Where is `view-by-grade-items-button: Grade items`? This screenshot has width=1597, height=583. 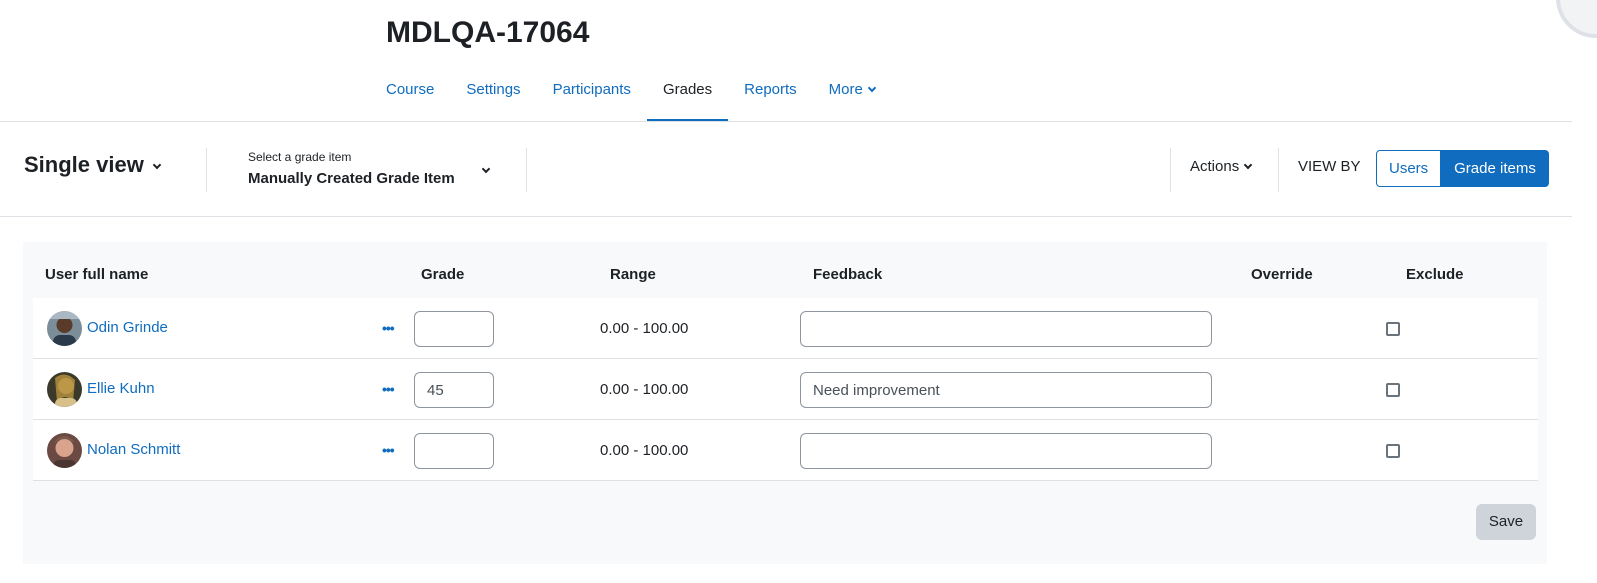
view-by-grade-items-button: Grade items is located at coordinates (1495, 168).